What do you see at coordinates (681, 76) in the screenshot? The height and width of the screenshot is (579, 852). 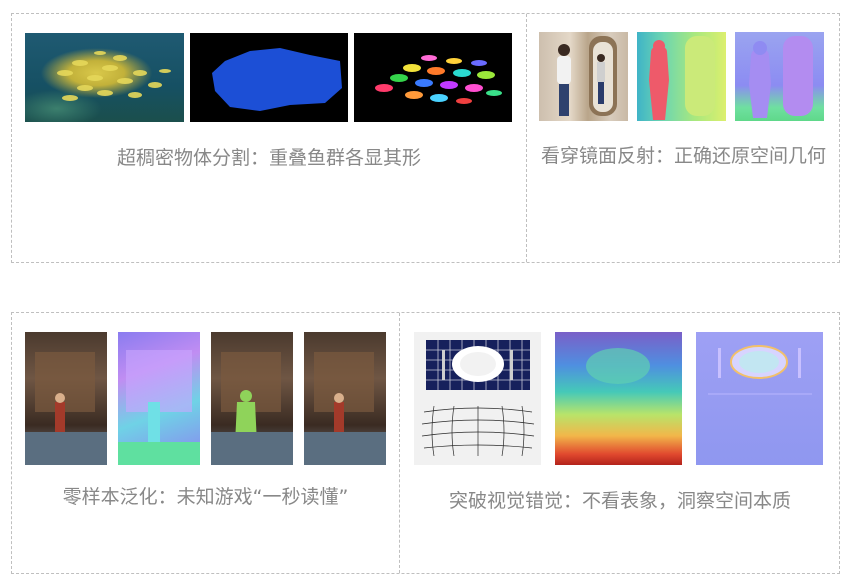 I see `mirror-depth-map` at bounding box center [681, 76].